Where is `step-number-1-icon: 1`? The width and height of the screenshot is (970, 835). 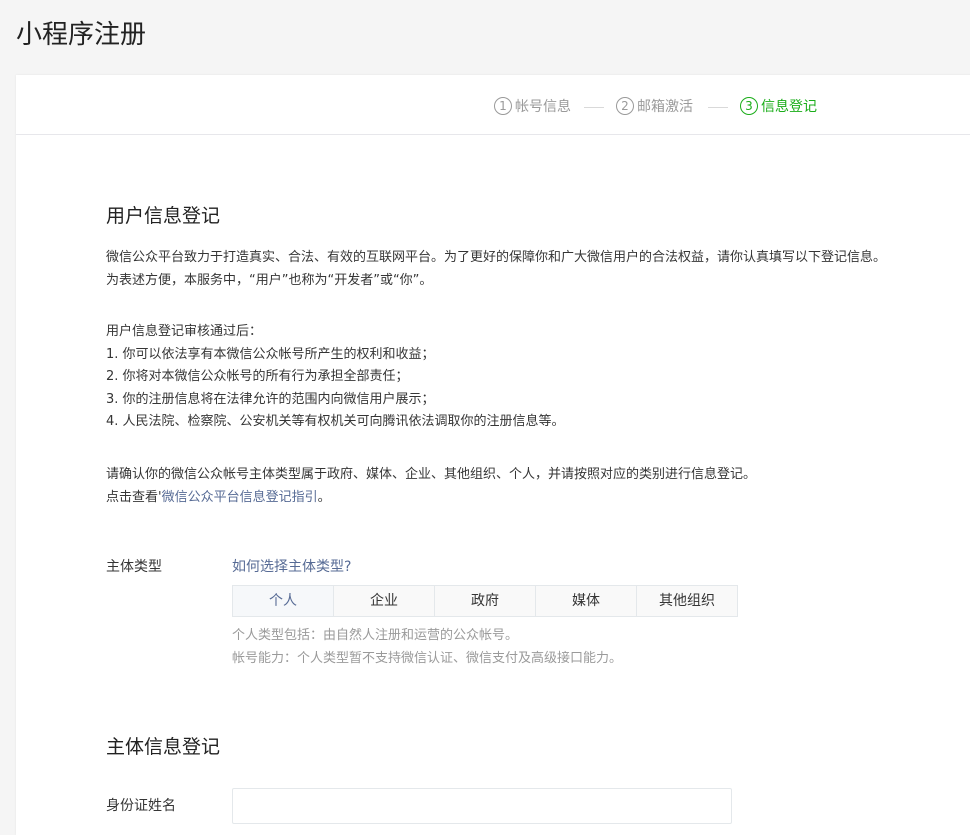 step-number-1-icon: 1 is located at coordinates (503, 106).